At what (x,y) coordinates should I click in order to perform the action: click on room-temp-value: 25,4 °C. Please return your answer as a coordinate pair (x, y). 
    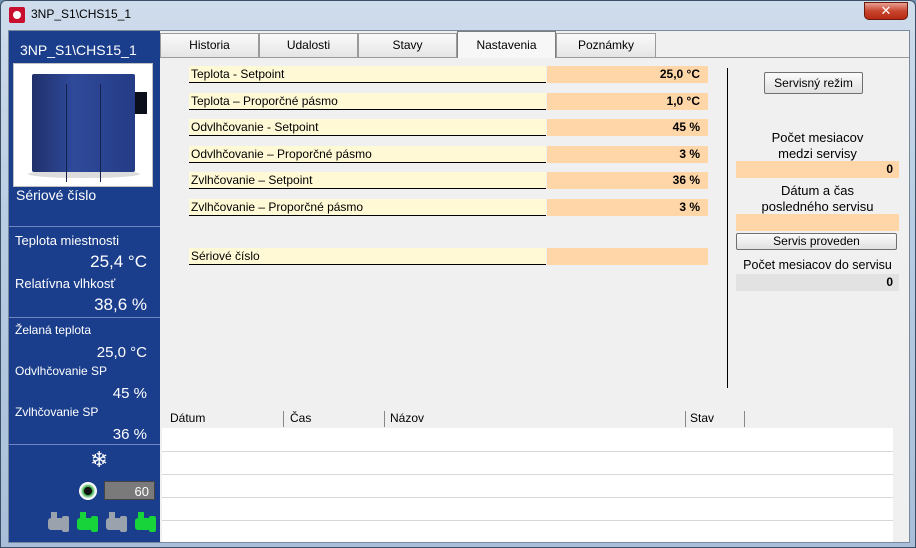
    Looking at the image, I should click on (118, 261).